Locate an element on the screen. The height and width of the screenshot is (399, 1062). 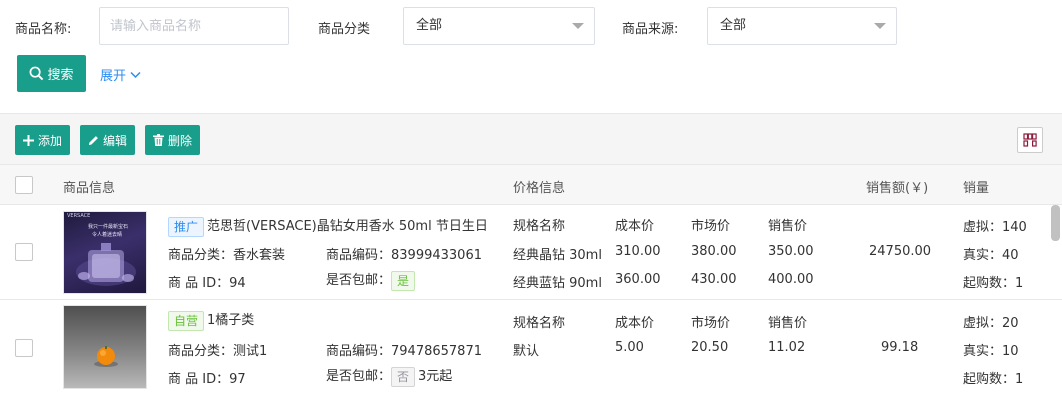
delete-button-label: 删除 is located at coordinates (179, 140).